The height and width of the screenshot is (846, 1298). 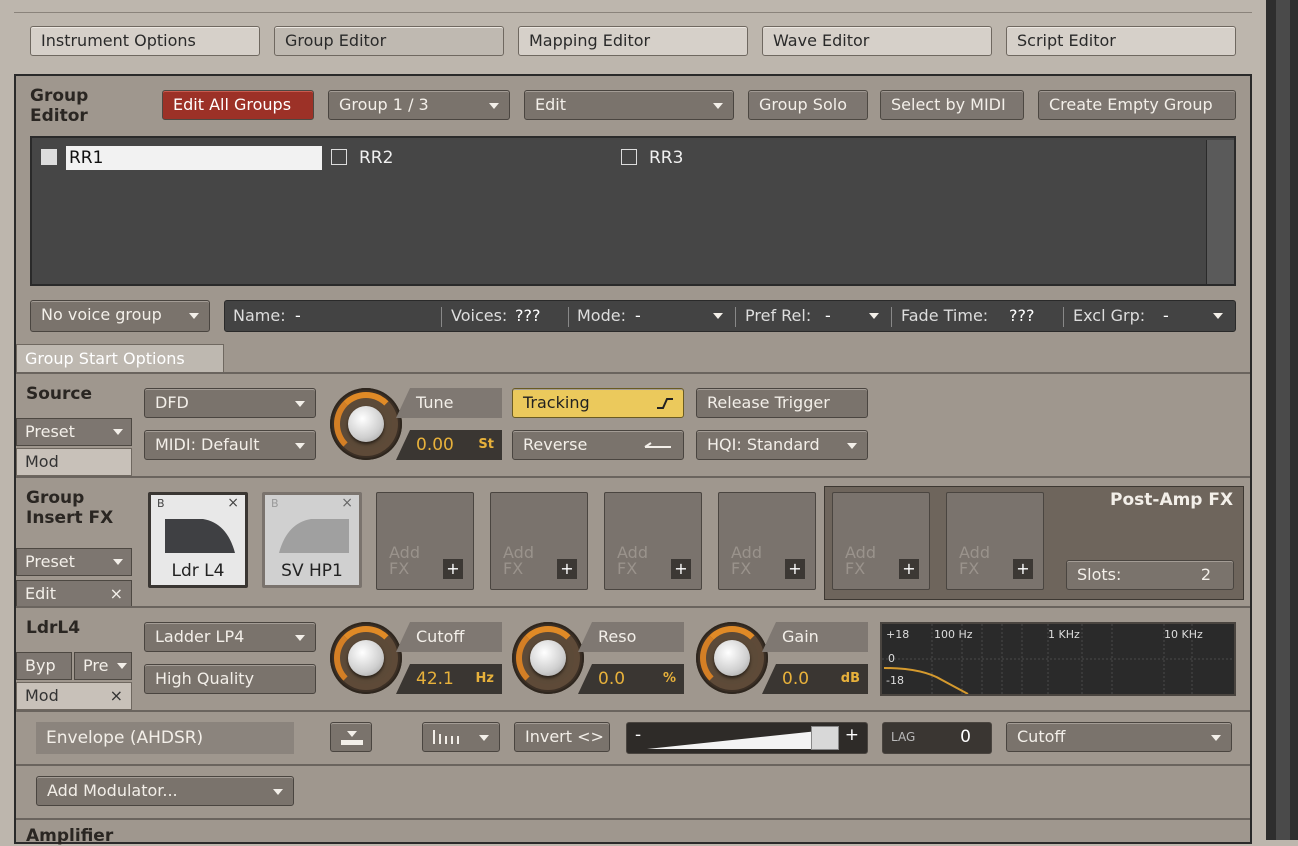 I want to click on slots-value-field: Slots: 2, so click(x=1150, y=575).